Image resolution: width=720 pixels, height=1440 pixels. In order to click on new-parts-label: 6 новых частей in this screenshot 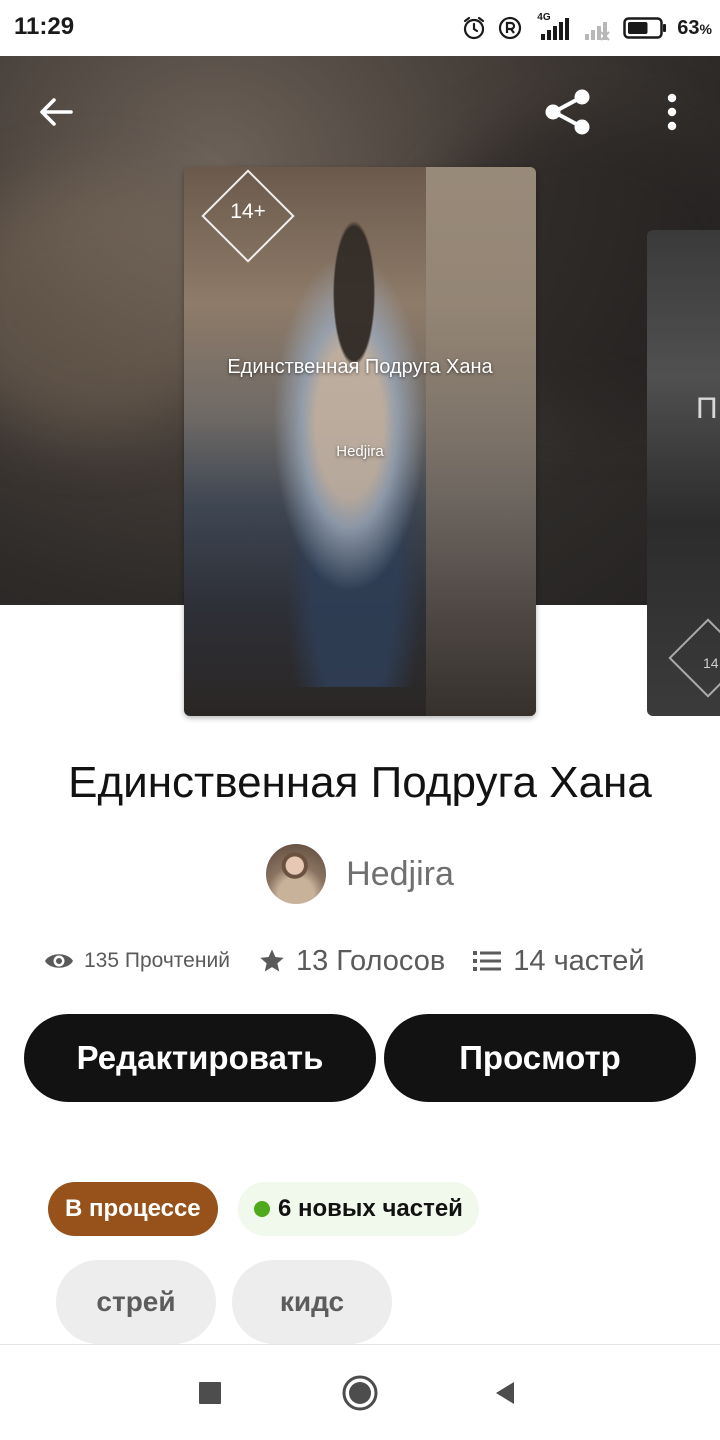, I will do `click(370, 1208)`.